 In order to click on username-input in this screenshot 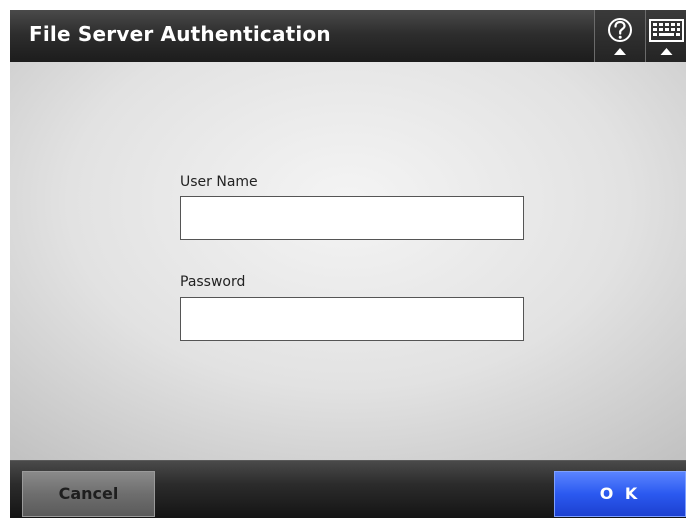, I will do `click(352, 218)`.